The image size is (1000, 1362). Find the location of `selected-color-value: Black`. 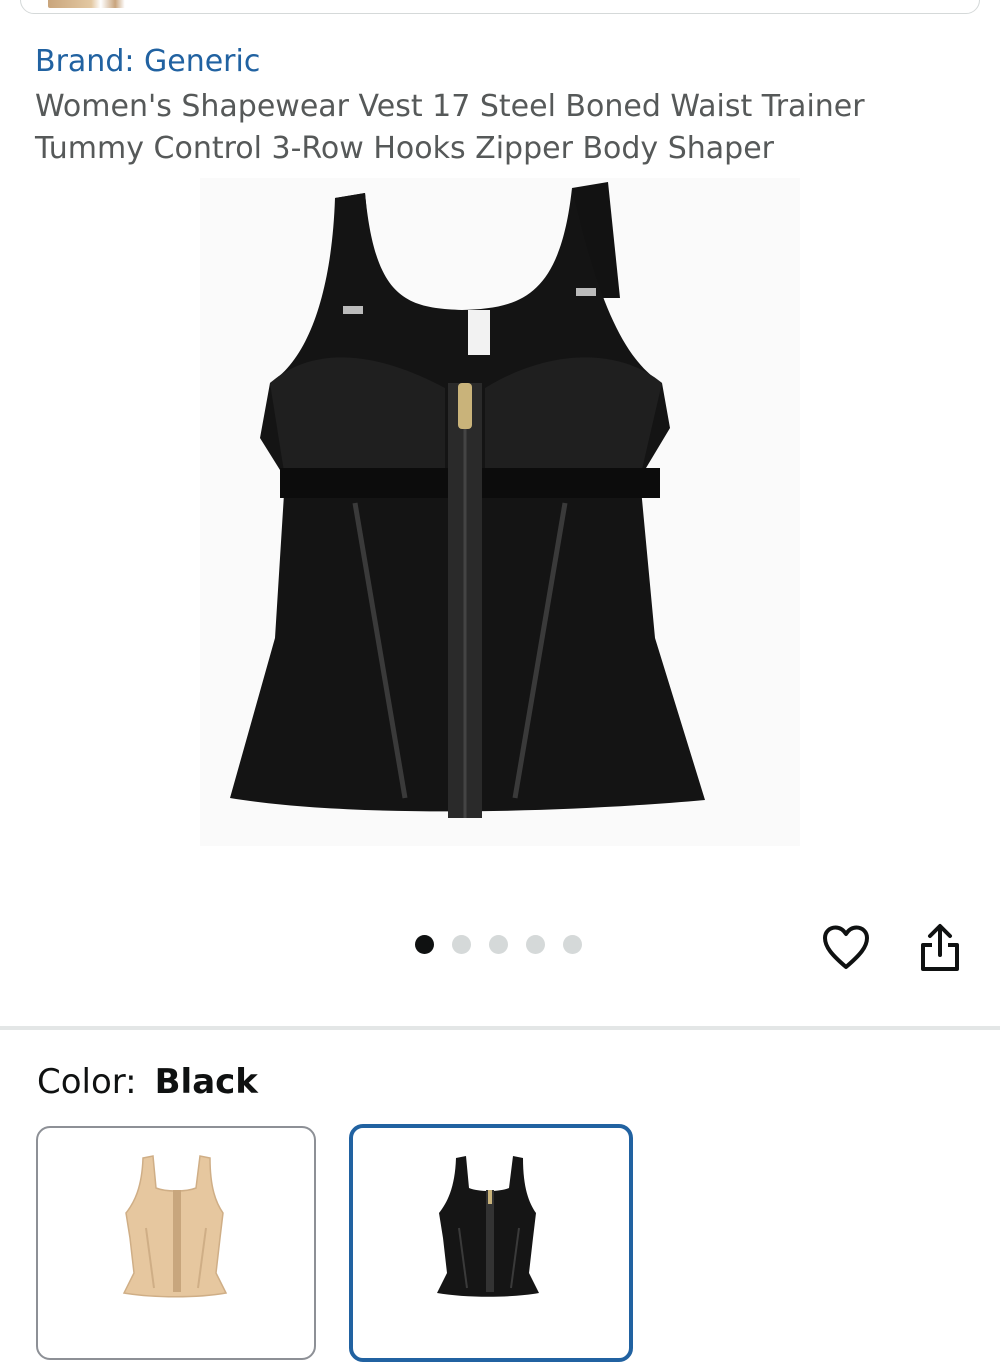

selected-color-value: Black is located at coordinates (206, 1082).